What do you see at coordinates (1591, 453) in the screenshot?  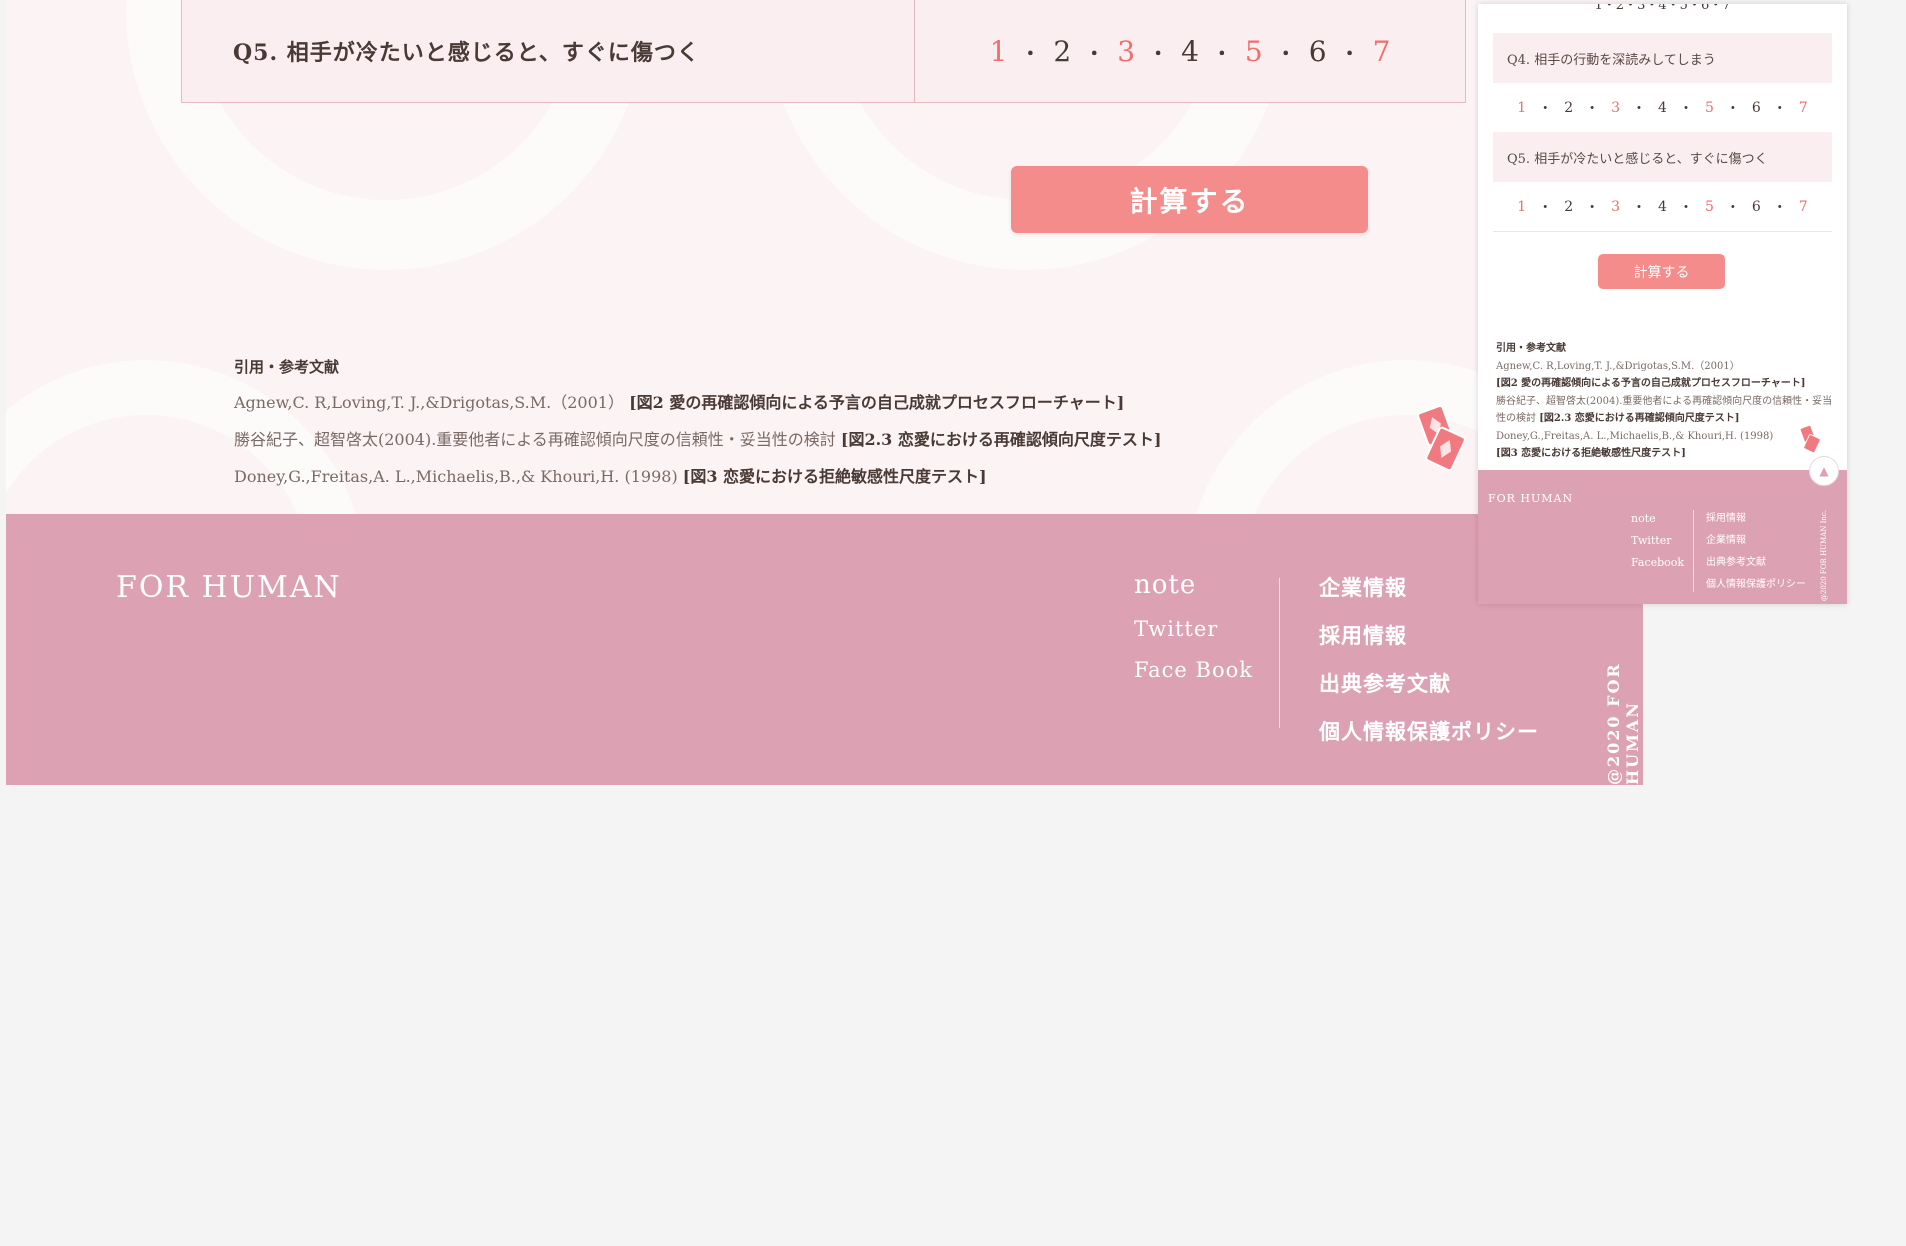 I see `mobile-reference-figure-link: [図3 恋愛における拒絶敏感性尺度テスト]` at bounding box center [1591, 453].